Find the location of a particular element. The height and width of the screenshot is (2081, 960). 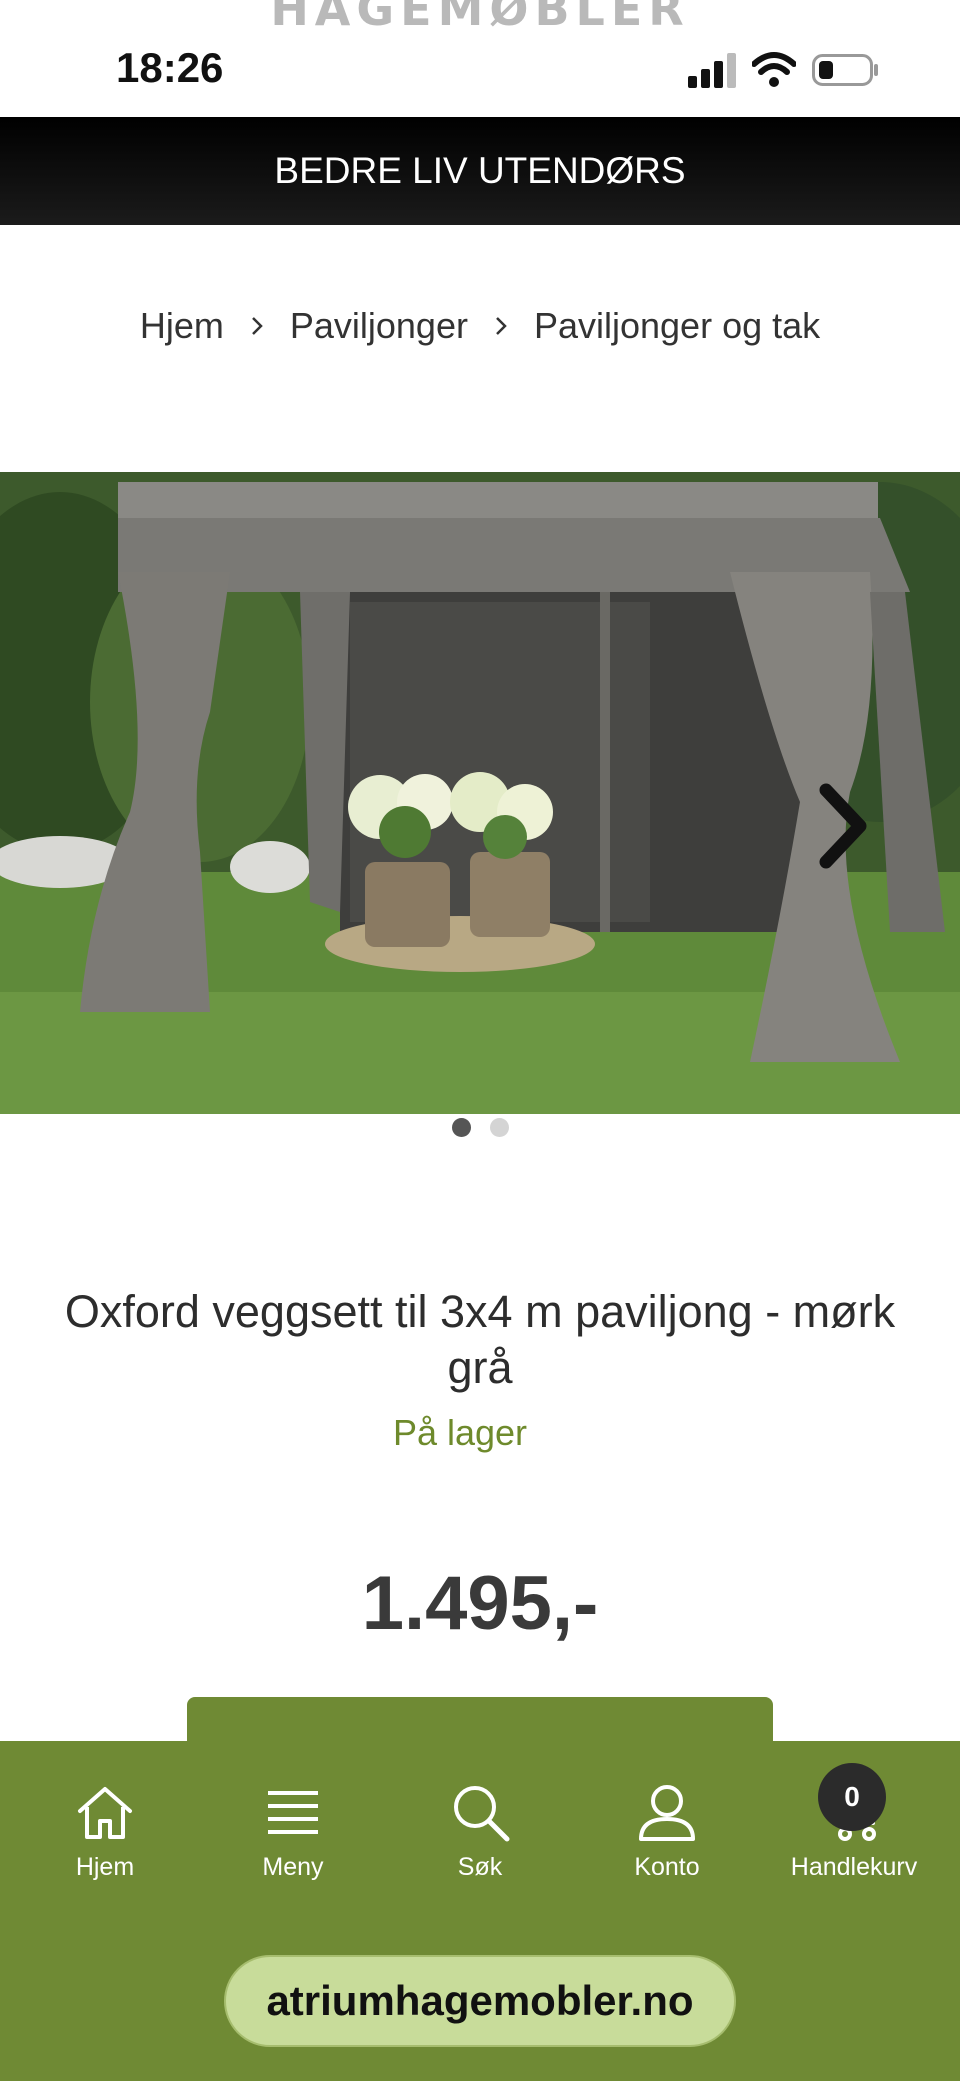

promo-banner: BEDRE LIV UTENDØRS is located at coordinates (480, 171).